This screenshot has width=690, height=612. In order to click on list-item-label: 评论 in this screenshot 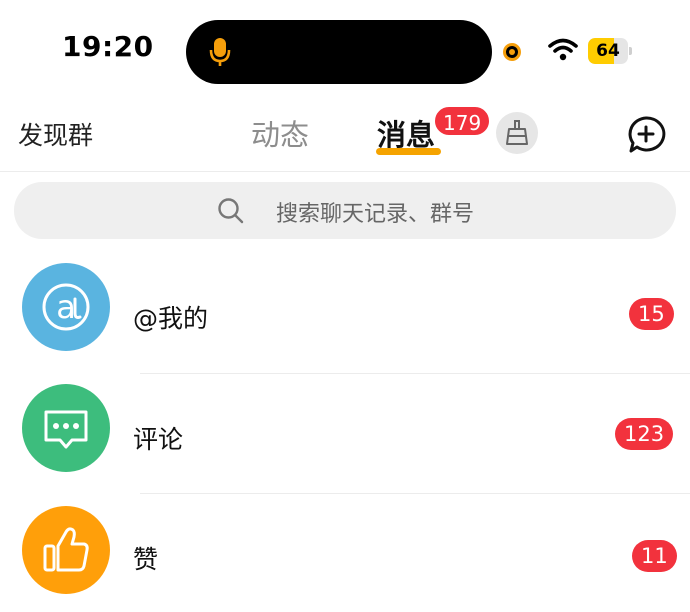, I will do `click(158, 439)`.